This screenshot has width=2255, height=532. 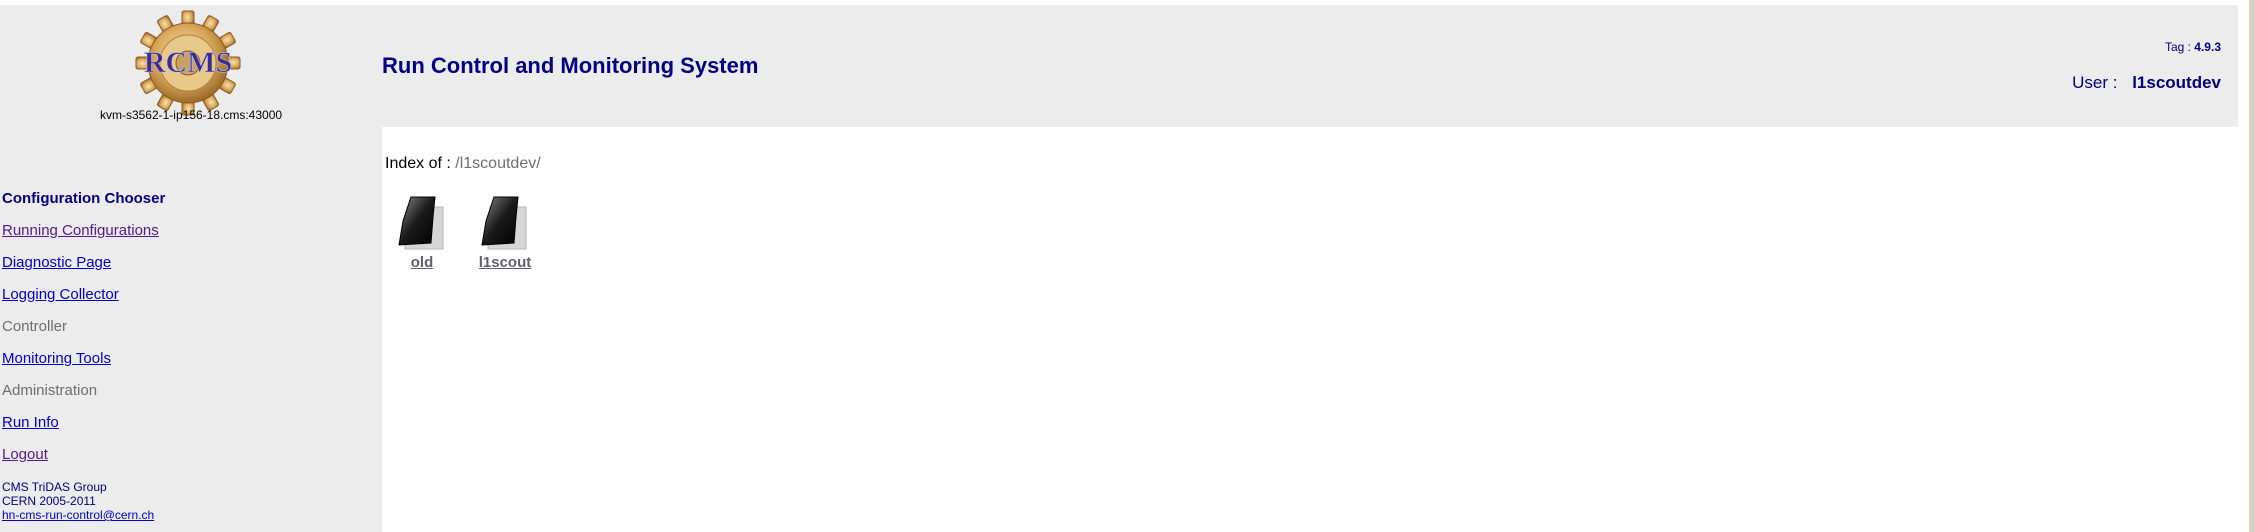 I want to click on sidebar-heading: Configuration Chooser, so click(x=84, y=198).